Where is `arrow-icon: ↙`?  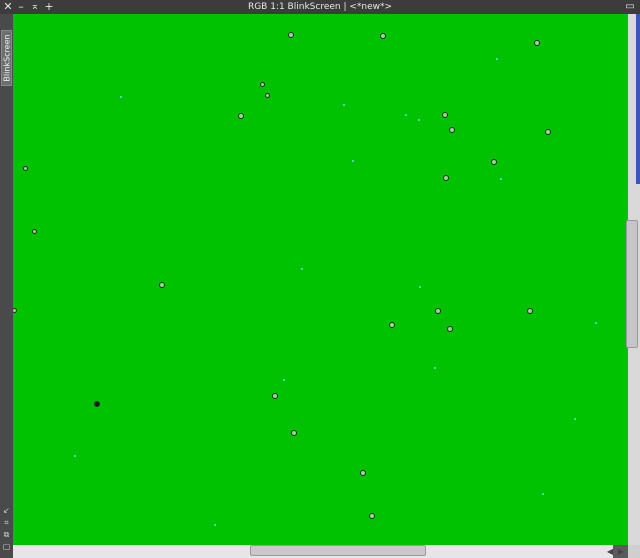 arrow-icon: ↙ is located at coordinates (6, 510).